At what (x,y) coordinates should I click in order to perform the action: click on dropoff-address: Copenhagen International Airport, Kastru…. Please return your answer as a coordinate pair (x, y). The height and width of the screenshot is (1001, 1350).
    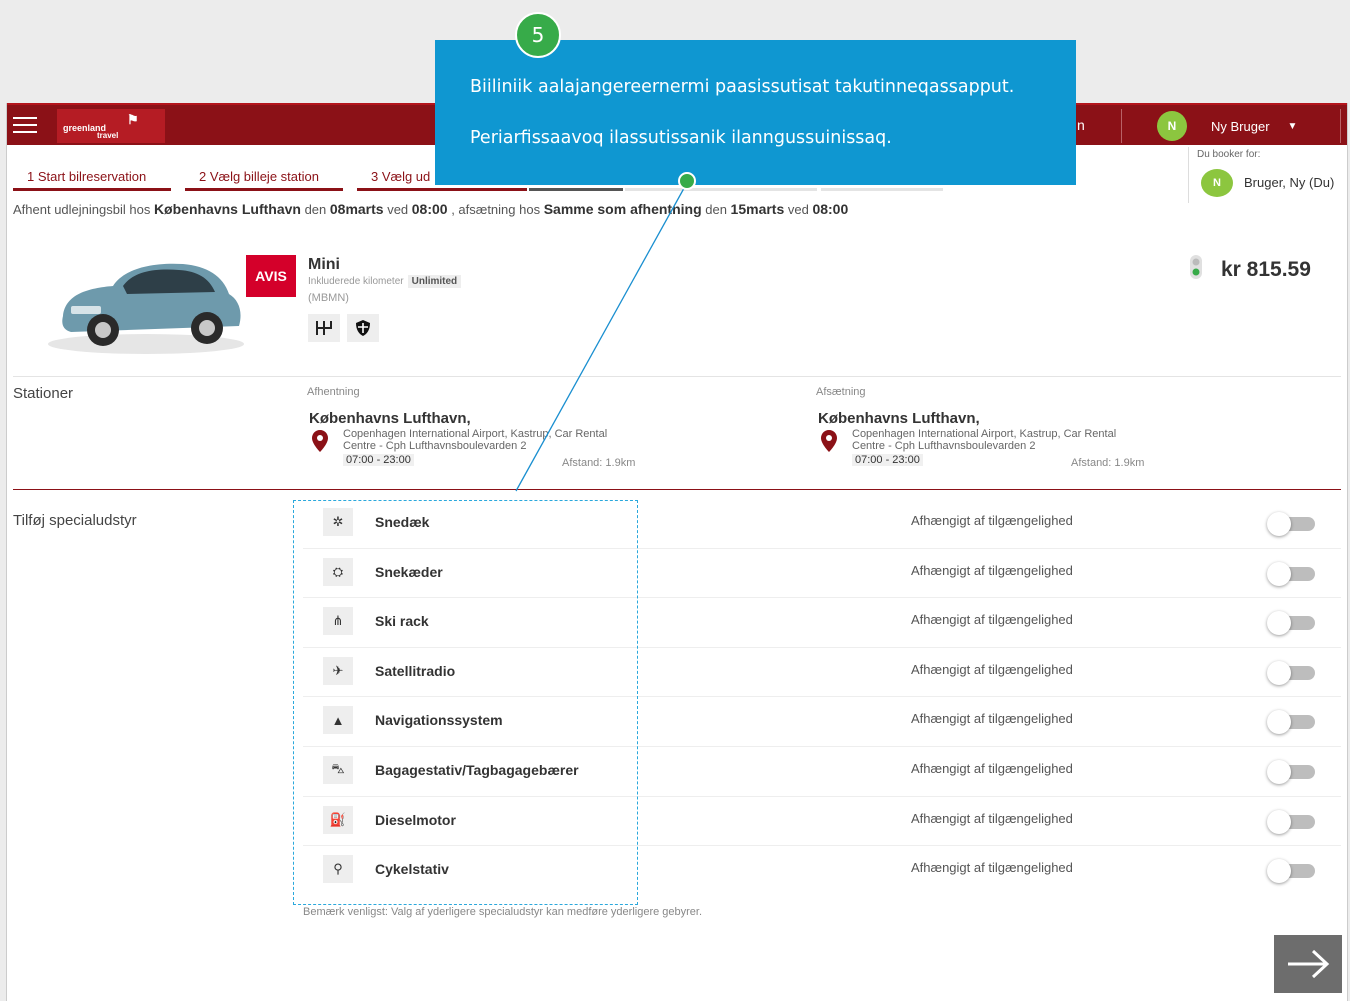
    Looking at the image, I should click on (984, 440).